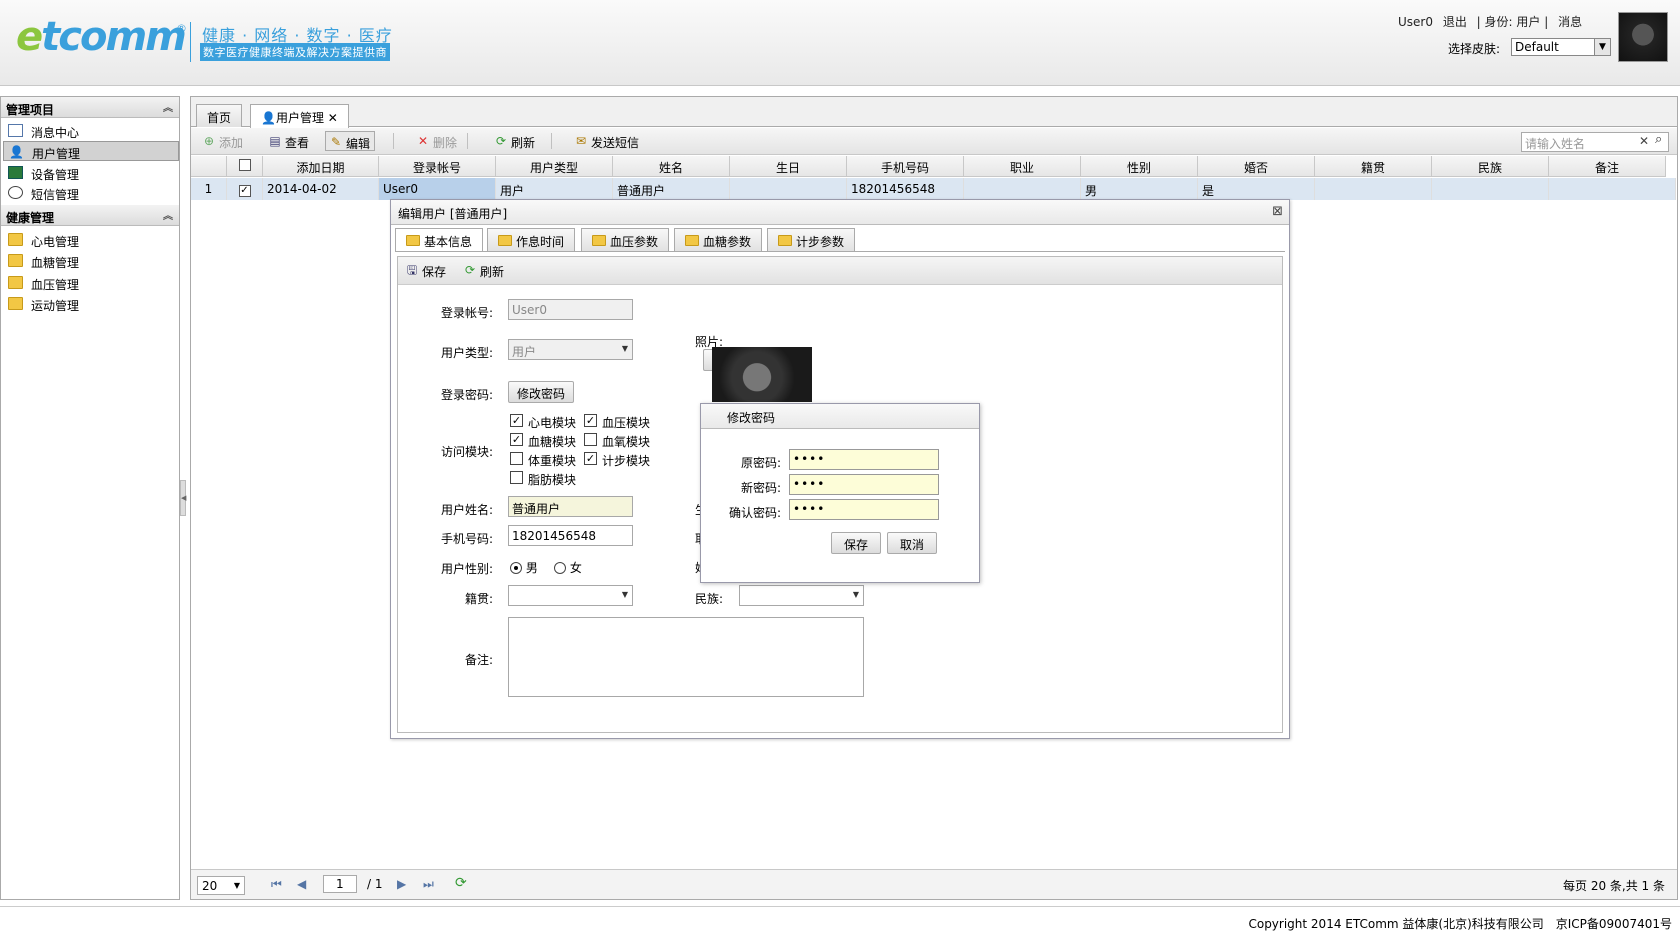  I want to click on messages-link: 消息, so click(1570, 22).